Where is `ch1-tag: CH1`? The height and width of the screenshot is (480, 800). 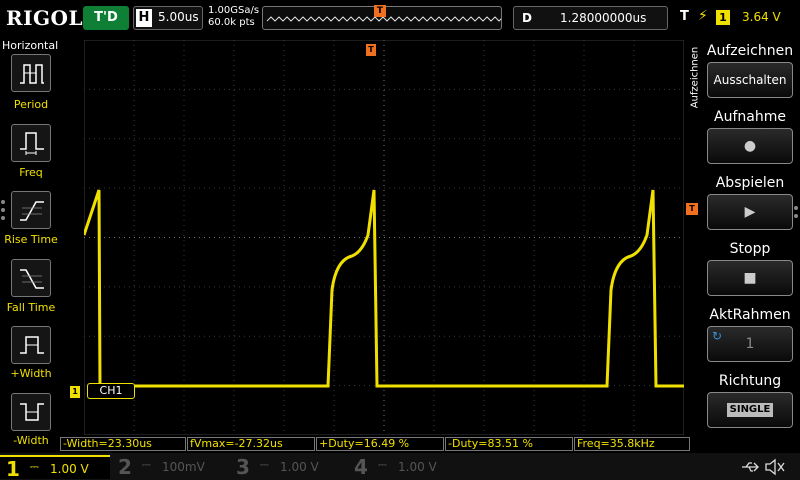
ch1-tag: CH1 is located at coordinates (111, 391).